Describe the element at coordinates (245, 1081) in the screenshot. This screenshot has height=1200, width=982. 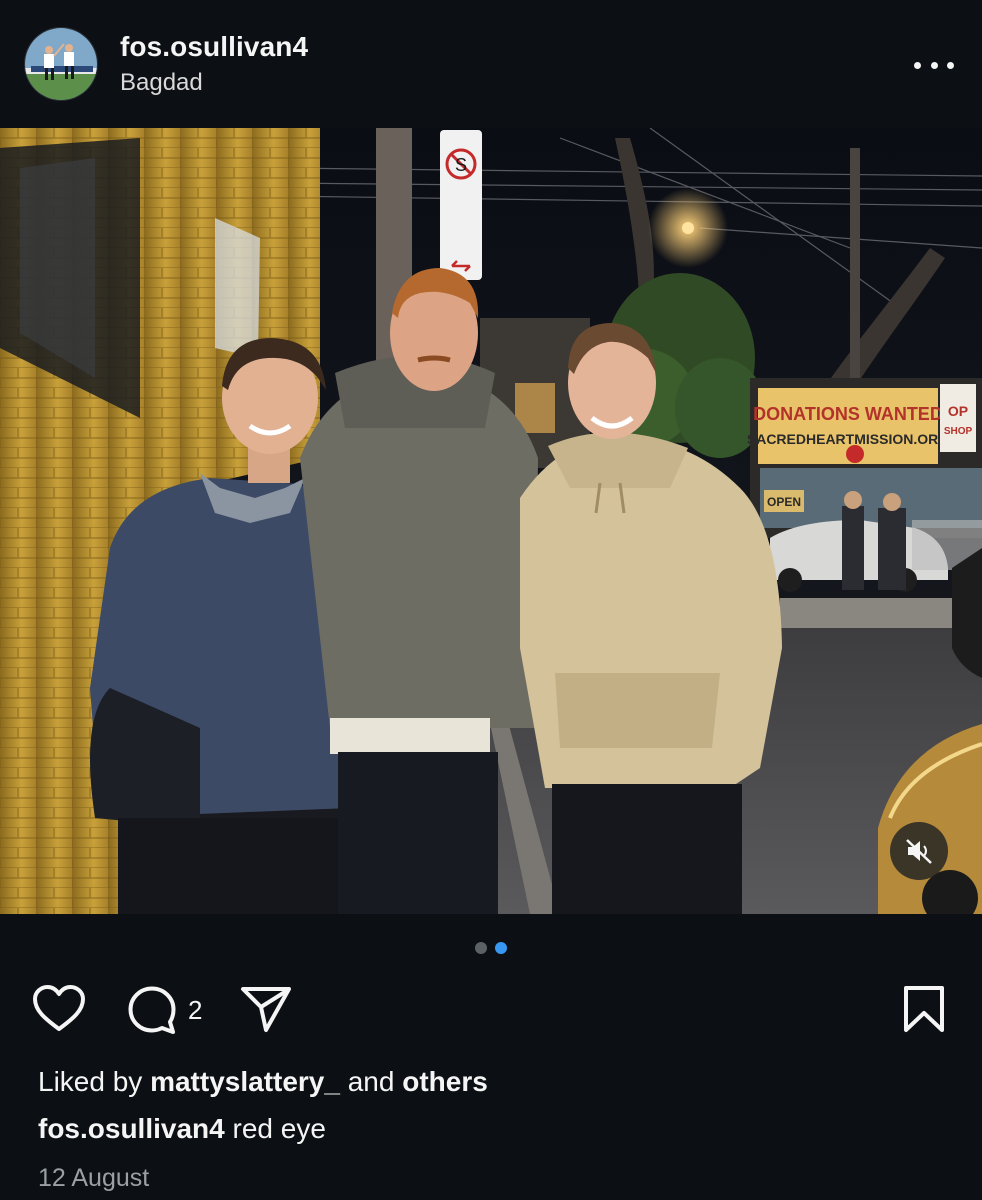
I see `liked-by-user-link: mattyslattery_` at that location.